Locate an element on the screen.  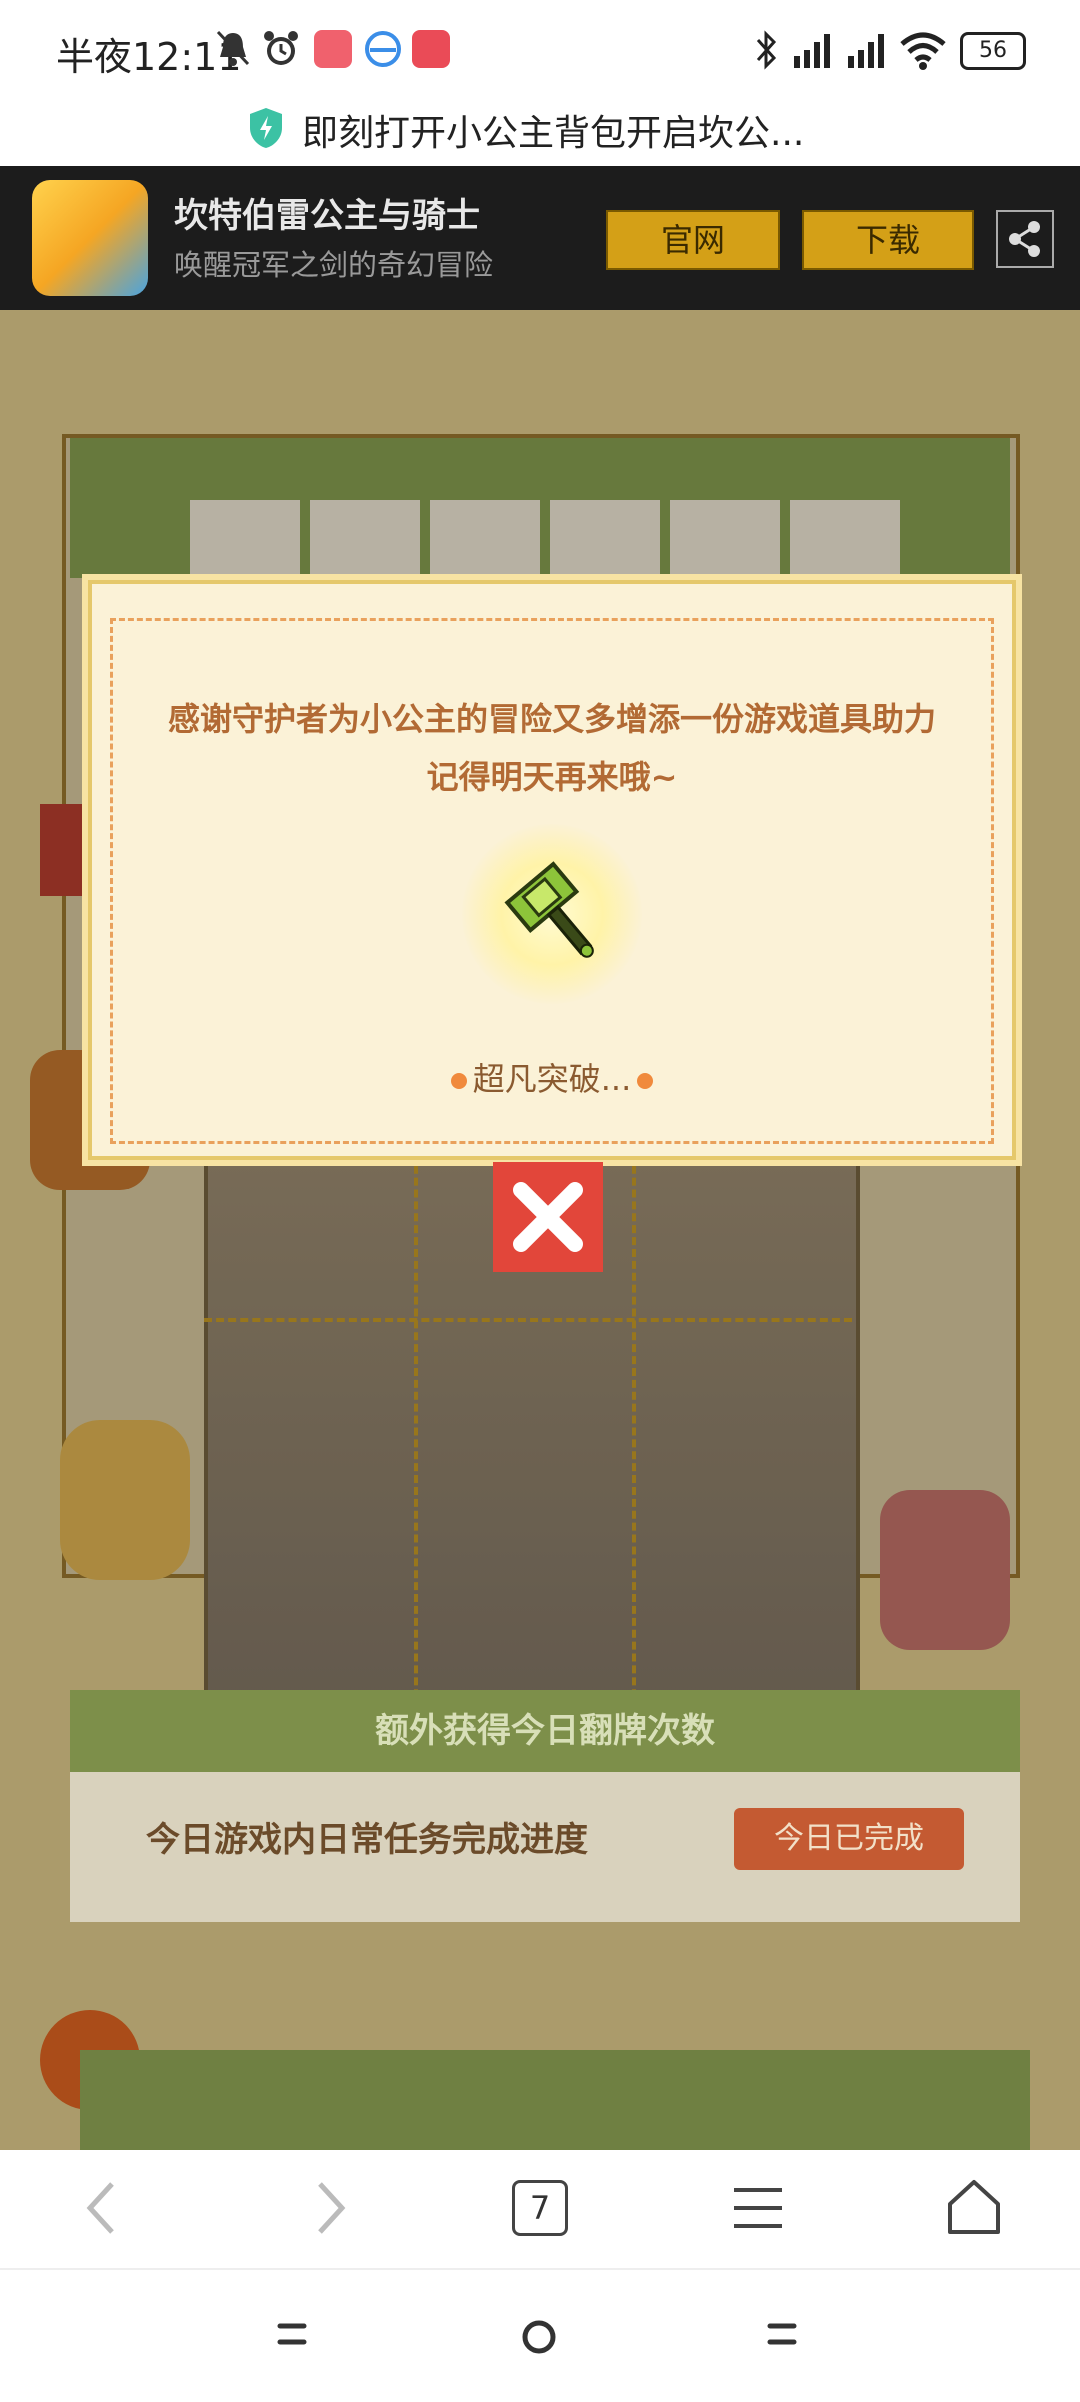
modal-close-button is located at coordinates (548, 1217).